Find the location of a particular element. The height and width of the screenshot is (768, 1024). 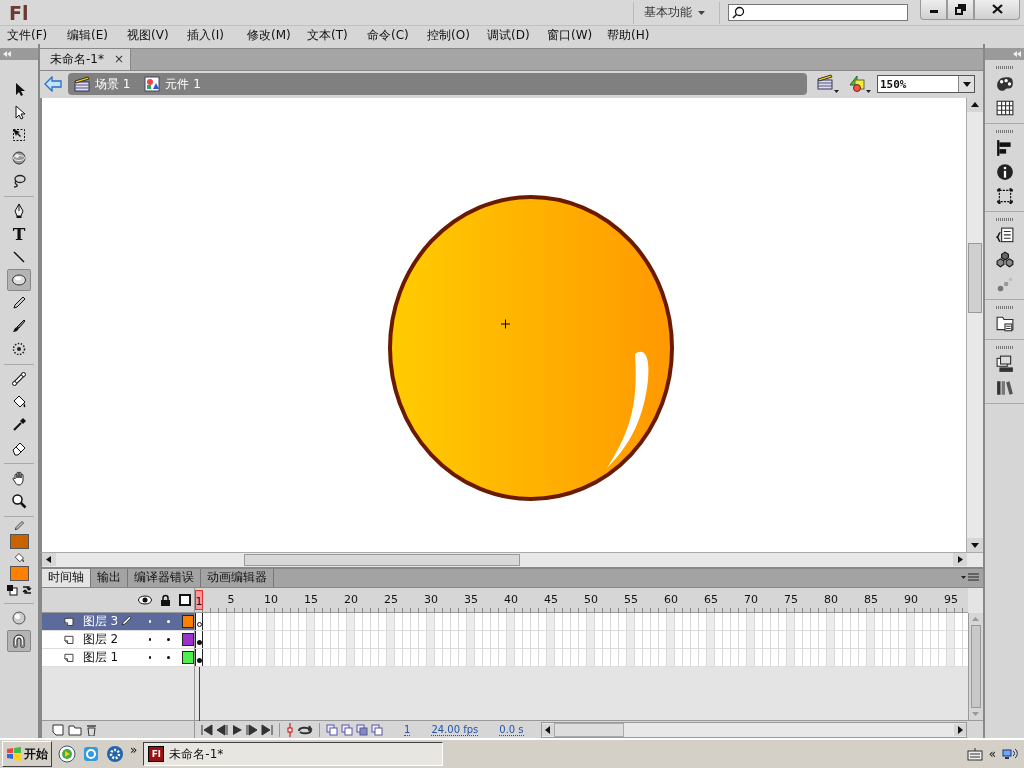

info-icon is located at coordinates (1004, 172).